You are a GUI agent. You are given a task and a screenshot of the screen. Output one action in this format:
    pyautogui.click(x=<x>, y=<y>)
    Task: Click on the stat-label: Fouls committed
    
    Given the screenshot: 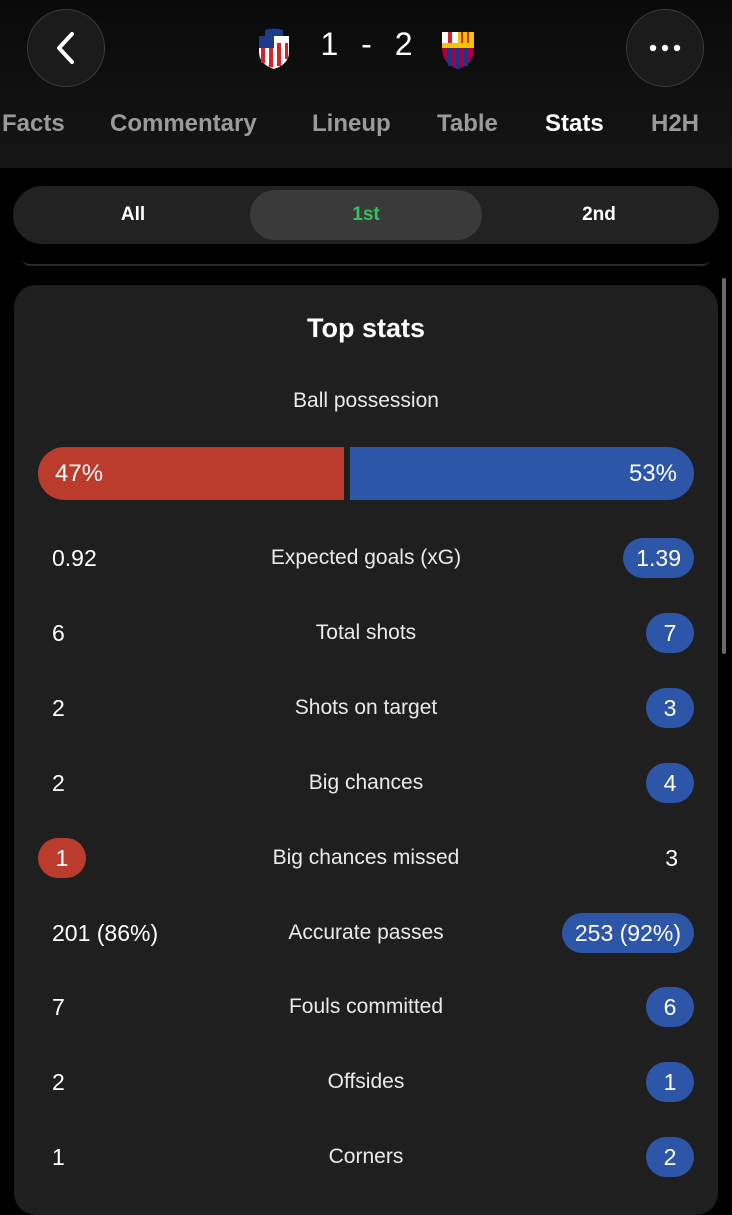 What is the action you would take?
    pyautogui.click(x=366, y=1007)
    